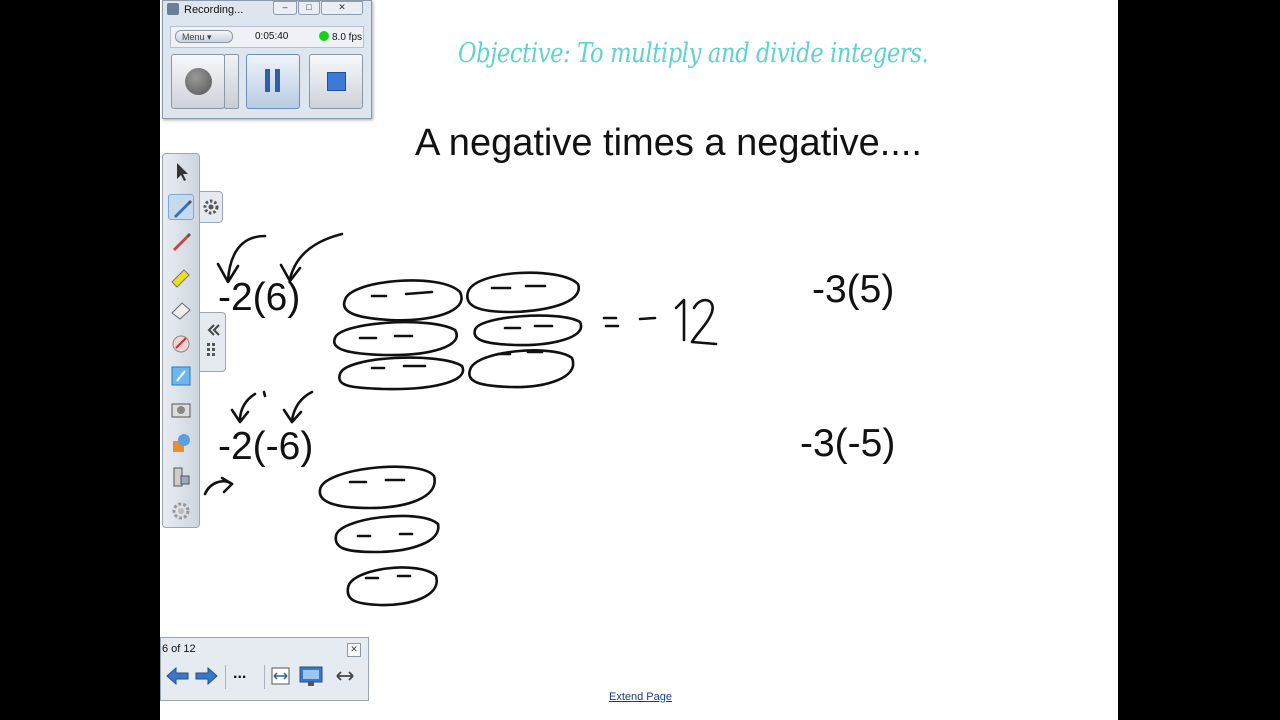 Image resolution: width=1280 pixels, height=720 pixels. Describe the element at coordinates (181, 443) in the screenshot. I see `fill-shapes-icon` at that location.